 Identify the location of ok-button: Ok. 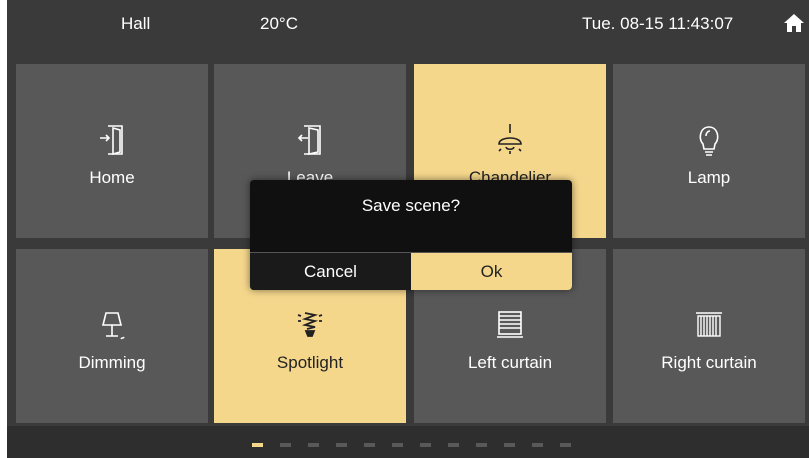
(491, 271).